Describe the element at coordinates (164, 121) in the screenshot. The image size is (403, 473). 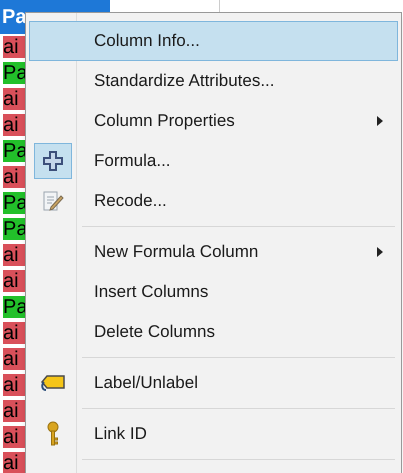
I see `menu-item-label: Column Properties` at that location.